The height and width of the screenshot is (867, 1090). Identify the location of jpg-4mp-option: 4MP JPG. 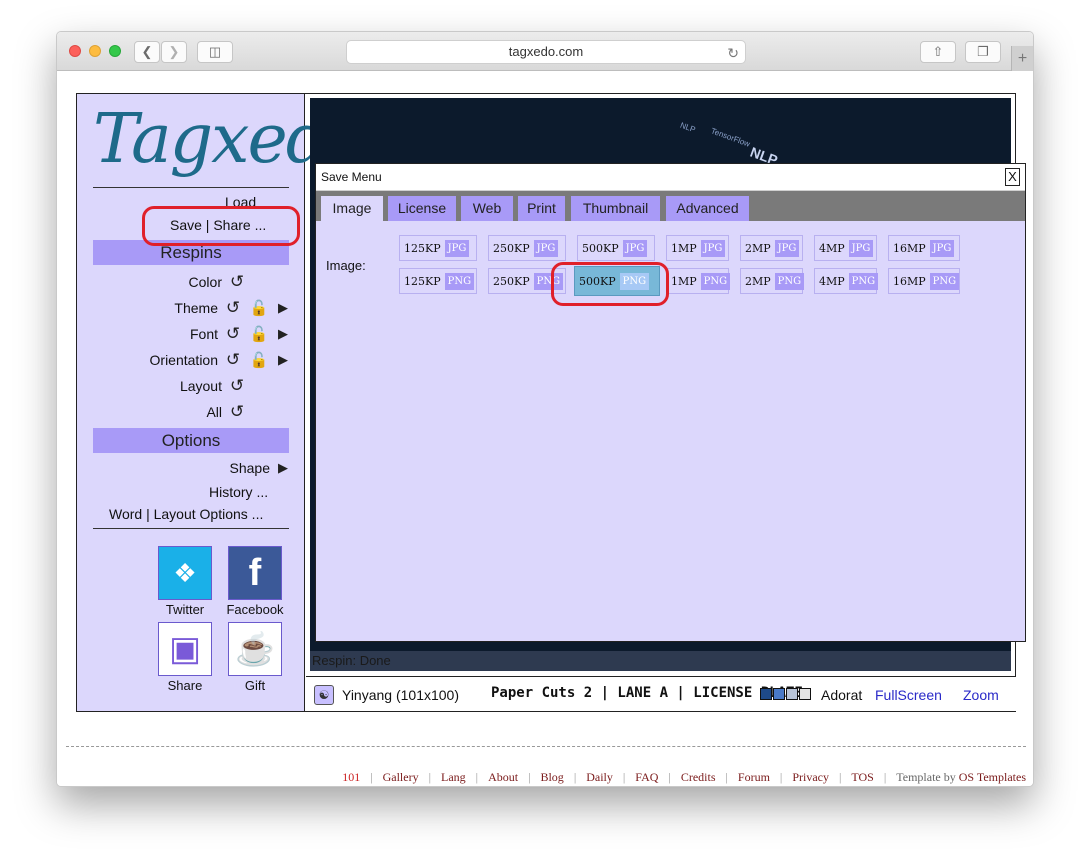
(845, 248).